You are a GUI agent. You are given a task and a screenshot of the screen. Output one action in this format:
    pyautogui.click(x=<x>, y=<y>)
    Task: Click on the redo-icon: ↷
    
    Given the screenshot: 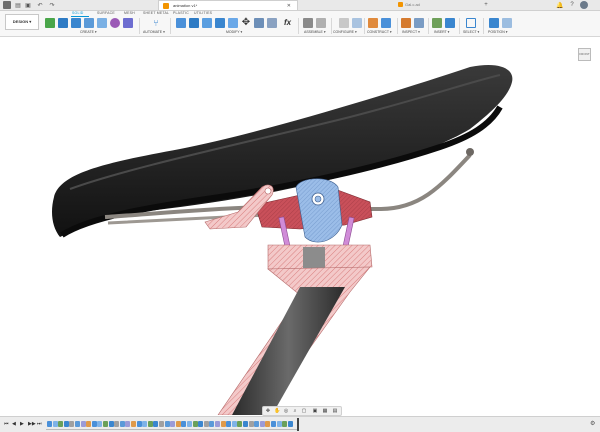 What is the action you would take?
    pyautogui.click(x=52, y=5)
    